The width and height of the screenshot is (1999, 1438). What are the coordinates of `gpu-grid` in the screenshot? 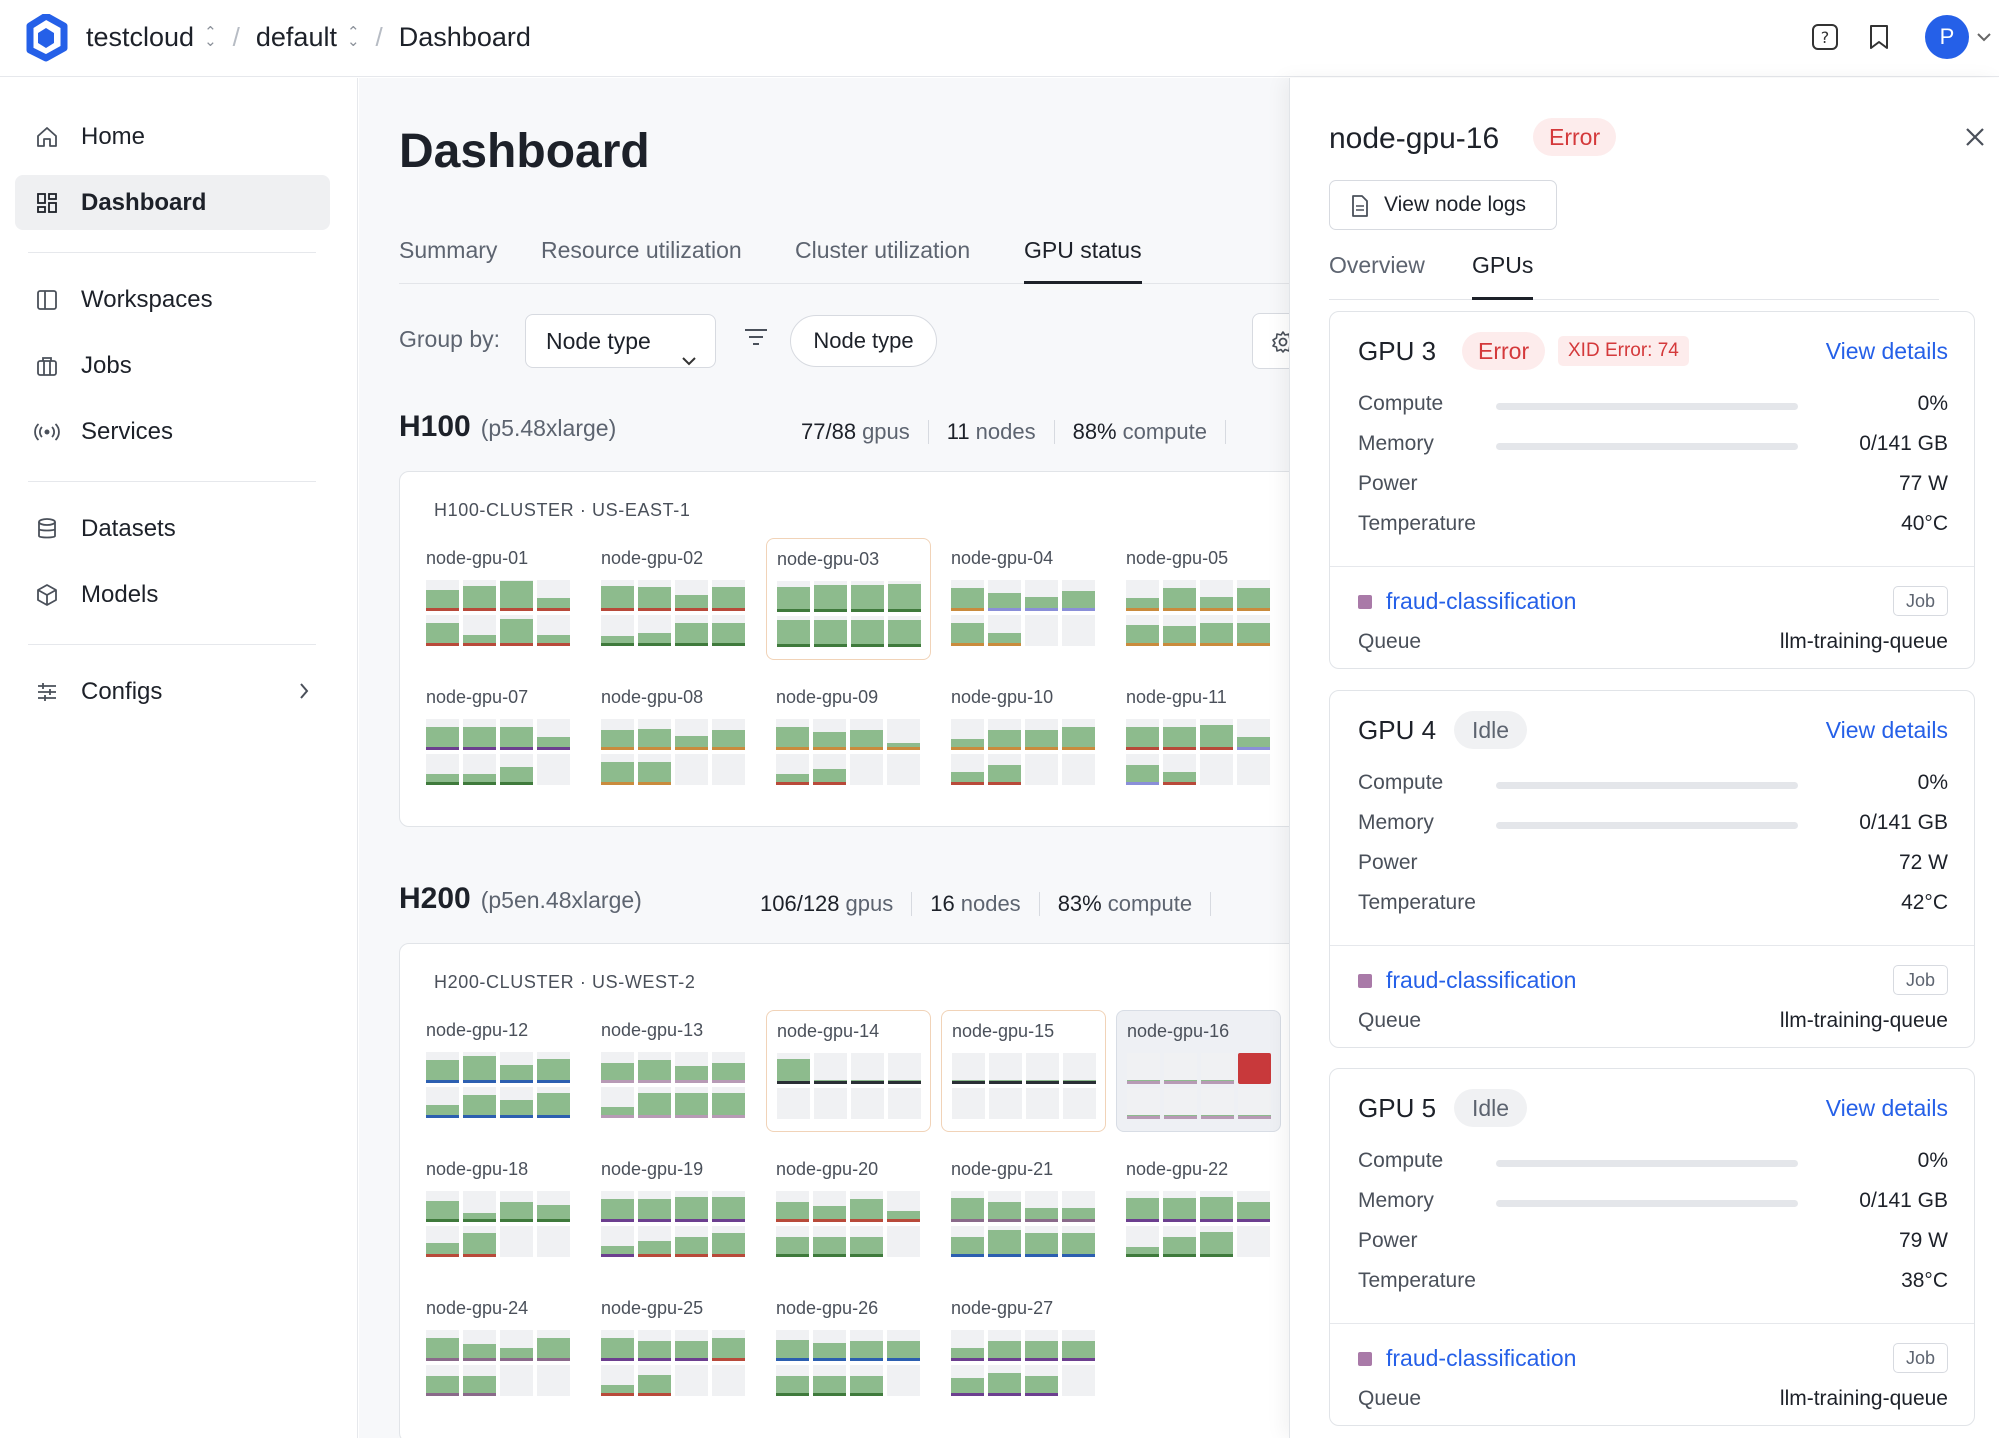 It's located at (673, 613).